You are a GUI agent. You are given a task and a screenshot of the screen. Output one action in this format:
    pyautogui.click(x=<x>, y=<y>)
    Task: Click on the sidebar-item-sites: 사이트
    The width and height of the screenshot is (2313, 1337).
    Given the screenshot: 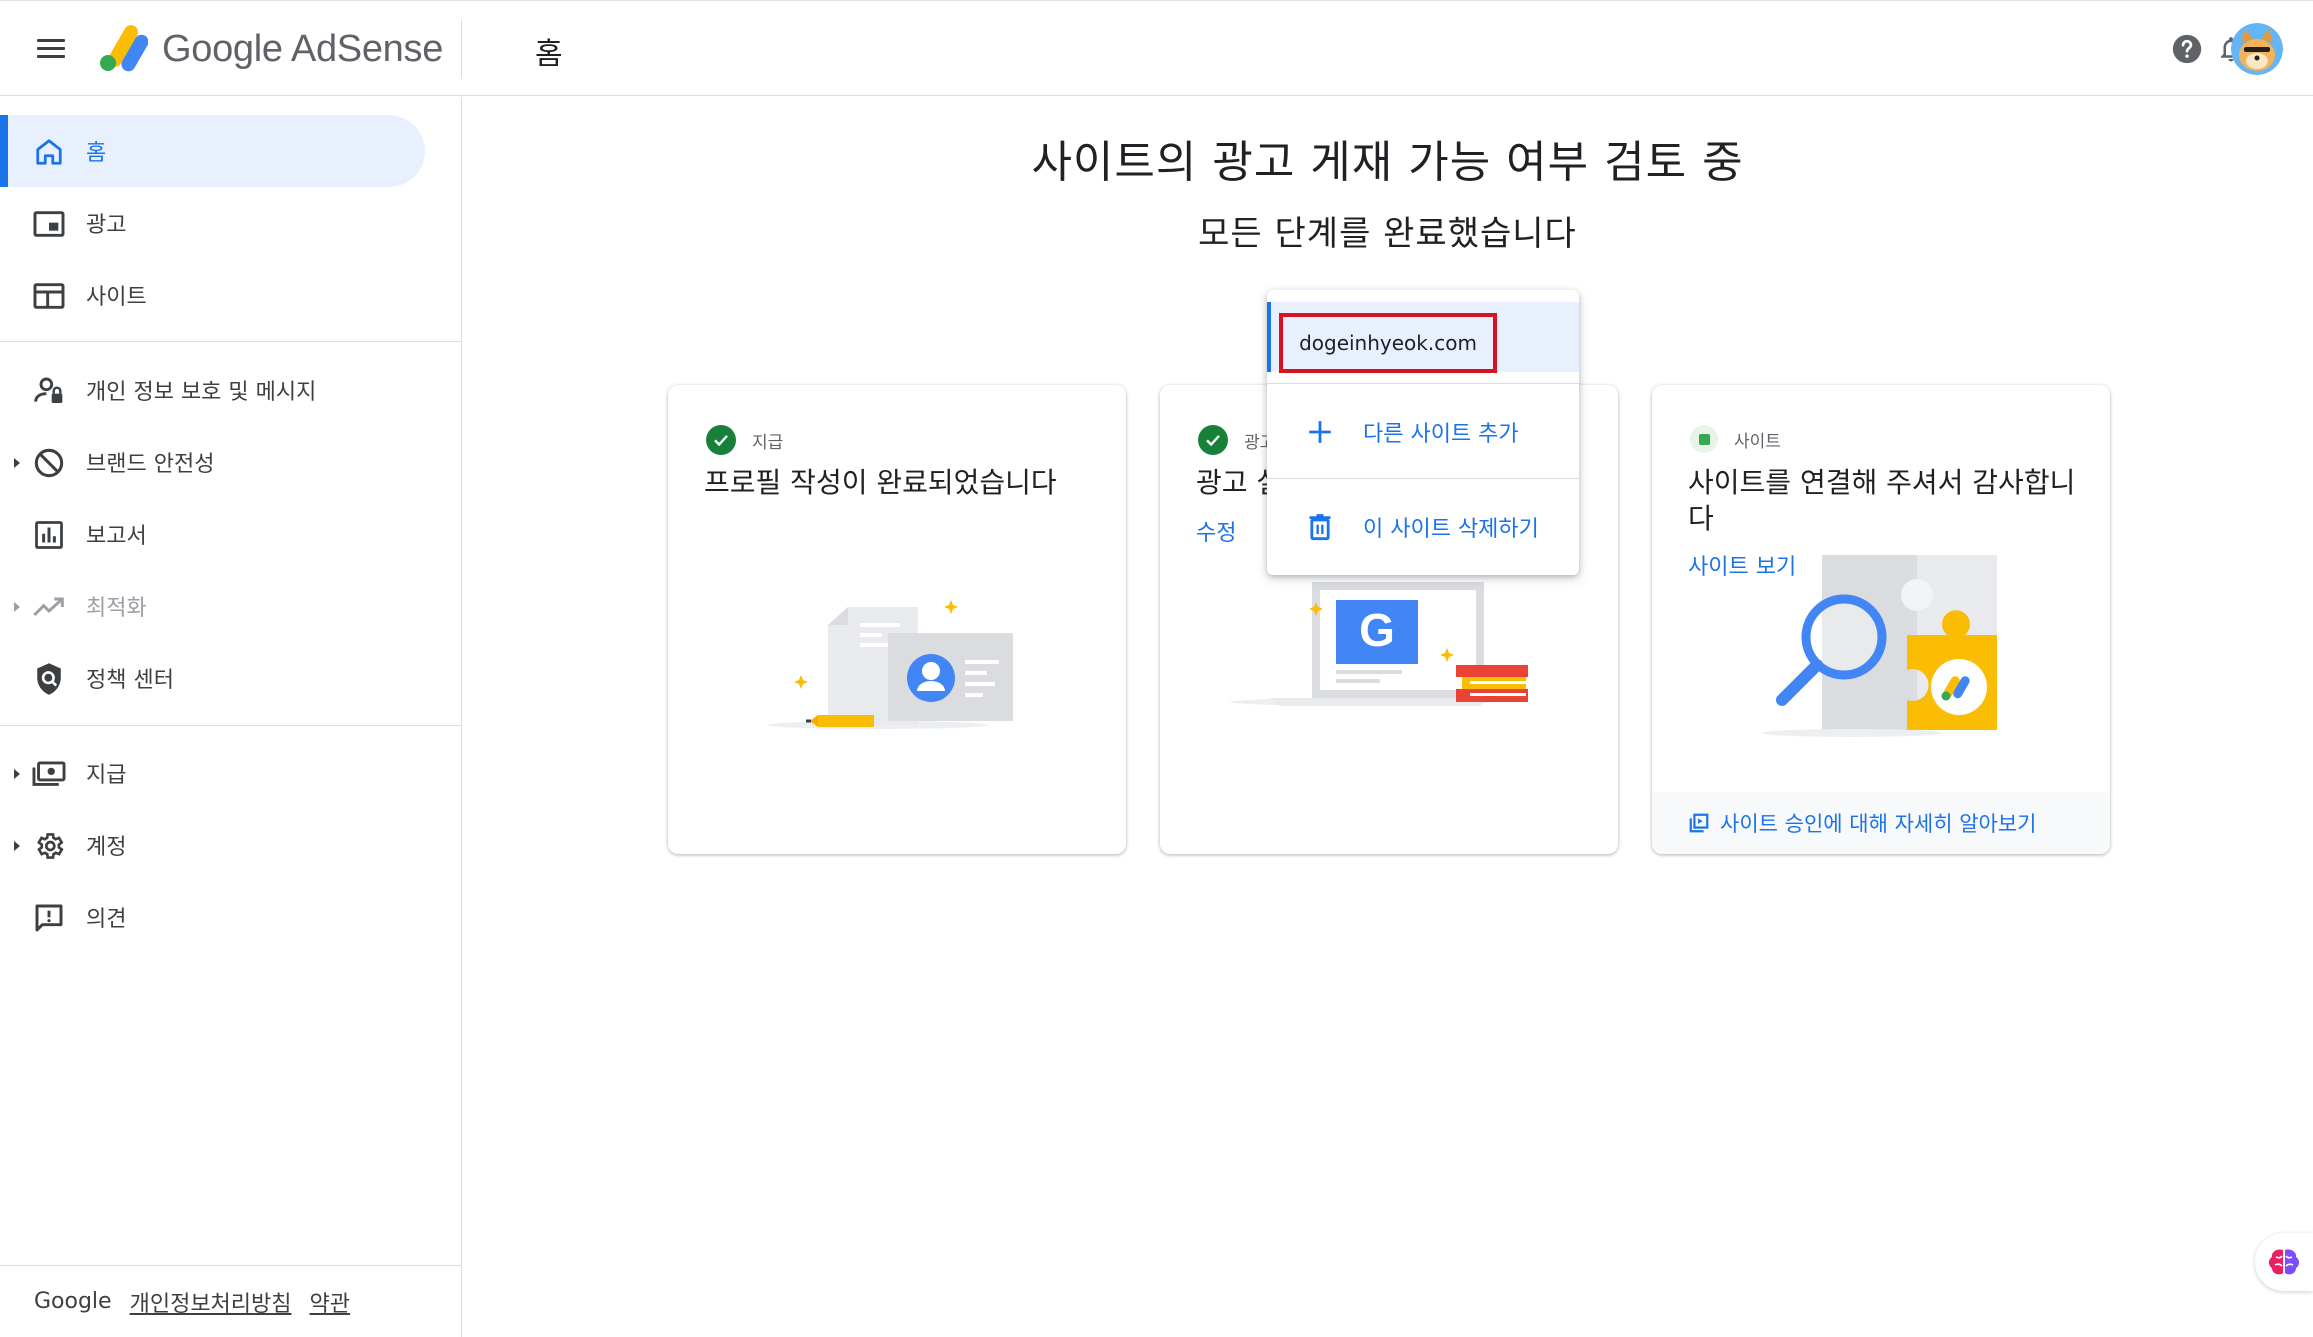 What is the action you would take?
    pyautogui.click(x=212, y=295)
    